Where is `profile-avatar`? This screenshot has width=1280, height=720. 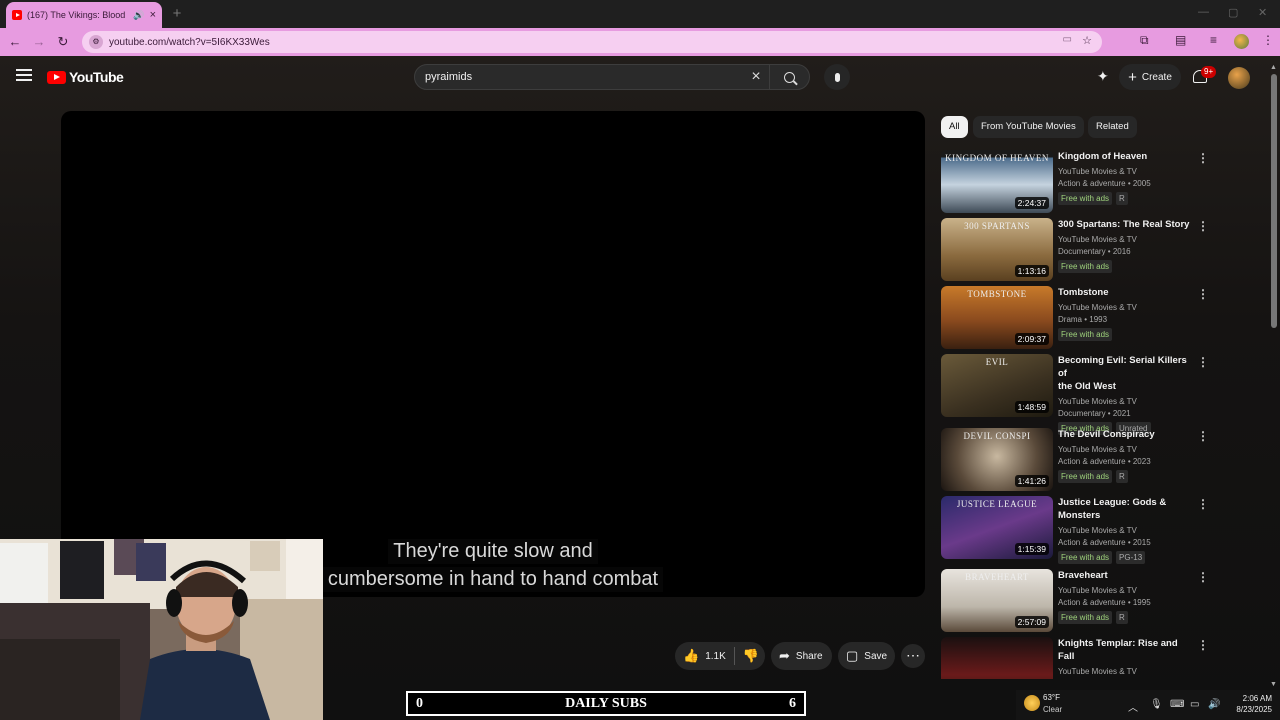 profile-avatar is located at coordinates (1241, 41).